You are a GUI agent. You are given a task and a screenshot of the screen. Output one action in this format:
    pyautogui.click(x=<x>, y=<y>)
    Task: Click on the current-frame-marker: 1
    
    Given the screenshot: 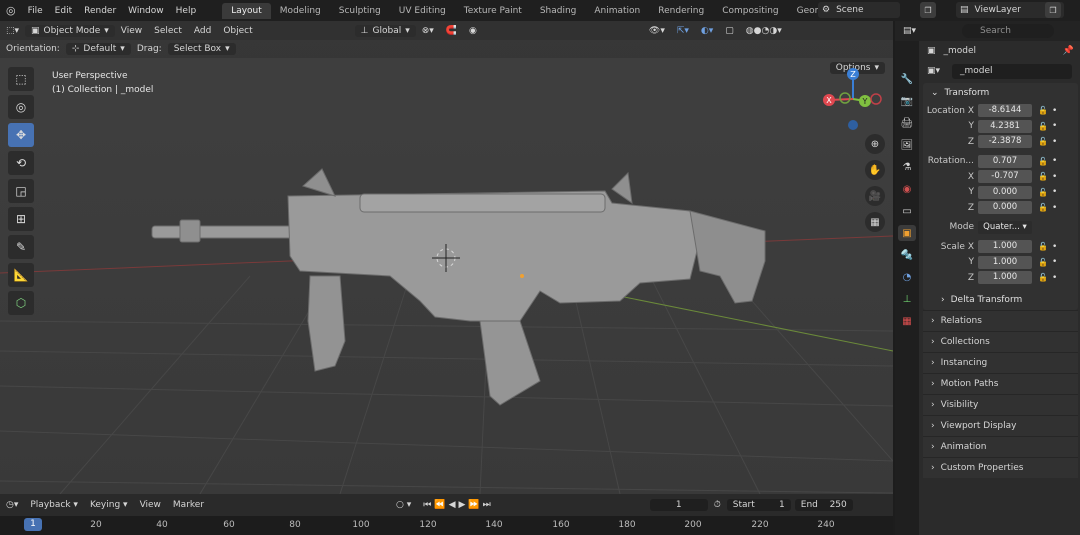 What is the action you would take?
    pyautogui.click(x=33, y=524)
    